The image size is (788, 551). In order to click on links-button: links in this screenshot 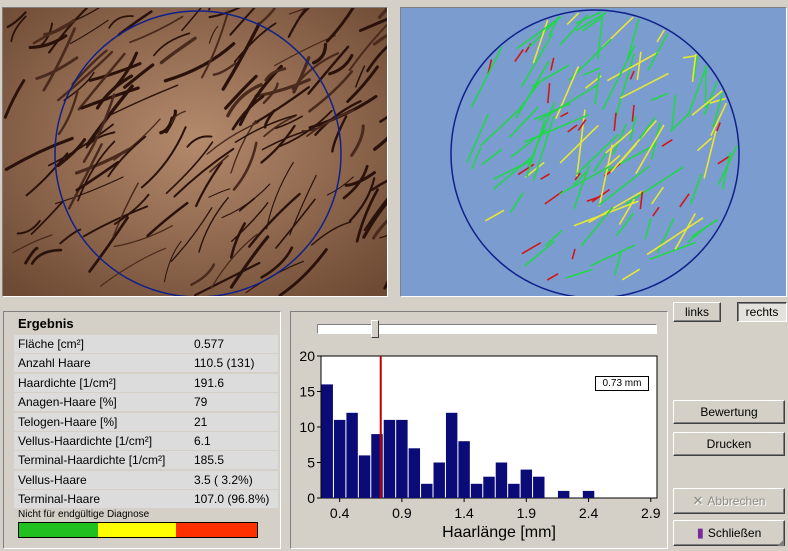, I will do `click(697, 312)`.